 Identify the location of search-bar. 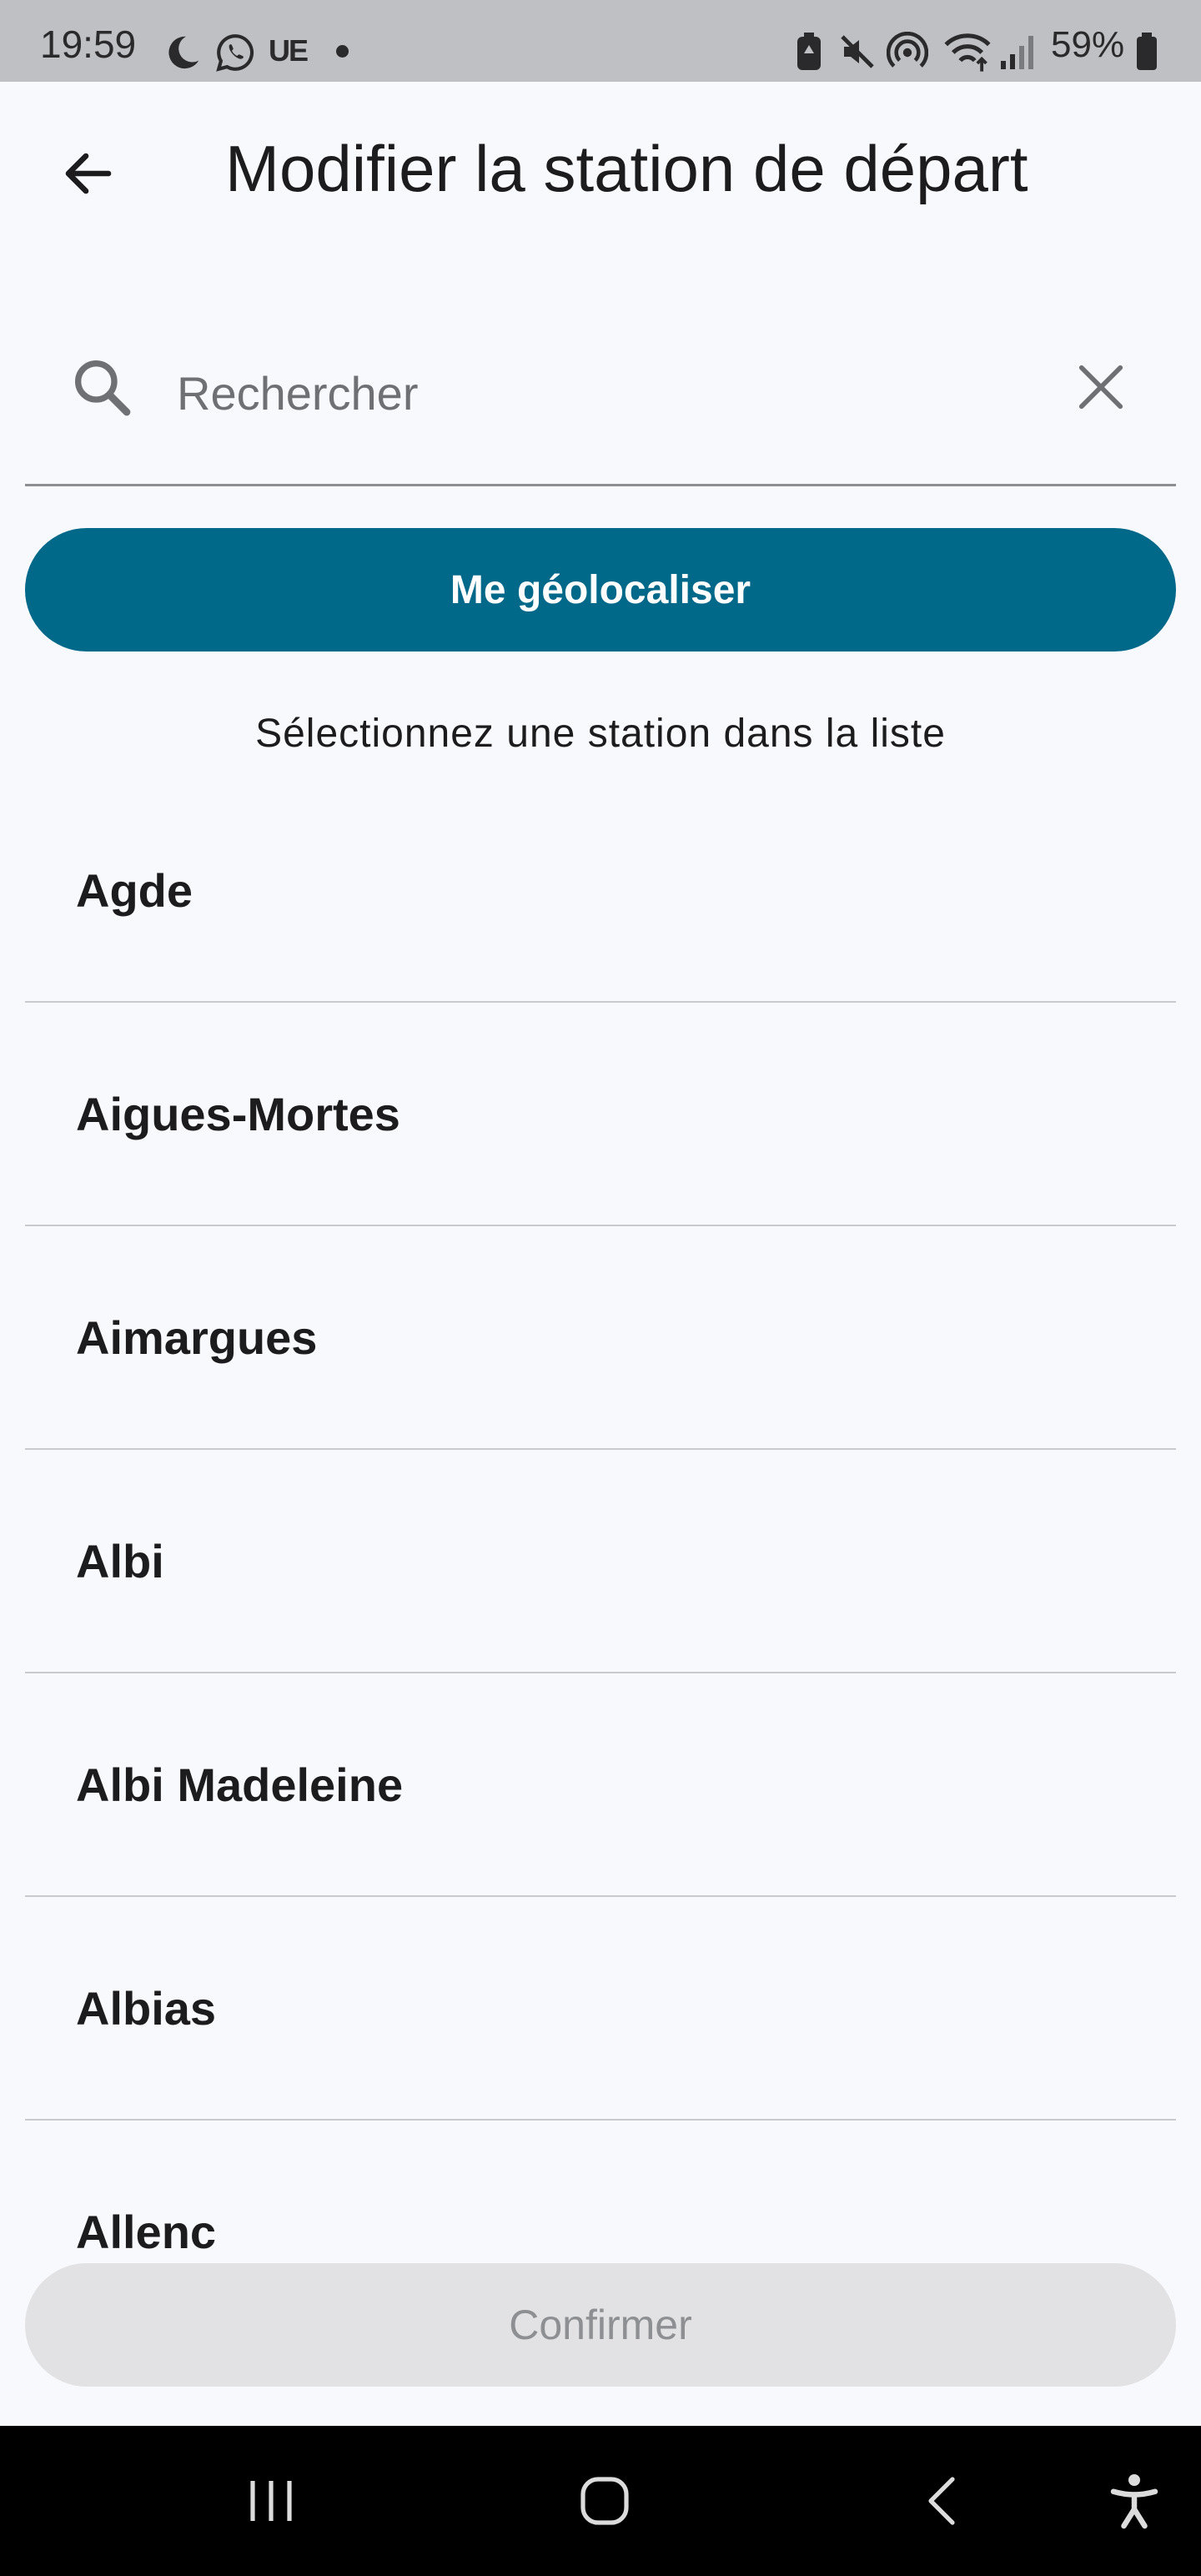
(601, 401).